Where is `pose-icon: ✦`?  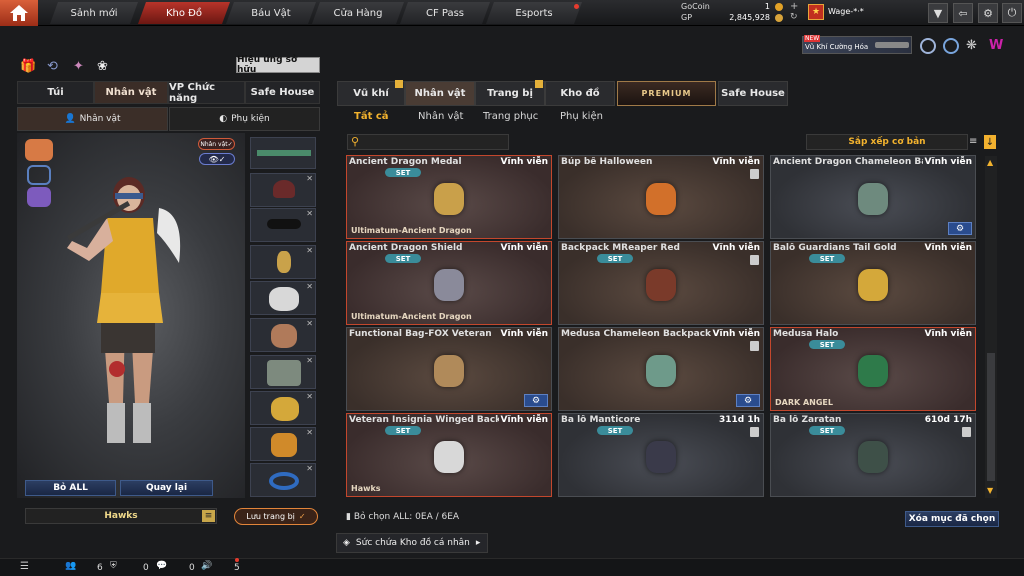
pose-icon: ✦ is located at coordinates (78, 66).